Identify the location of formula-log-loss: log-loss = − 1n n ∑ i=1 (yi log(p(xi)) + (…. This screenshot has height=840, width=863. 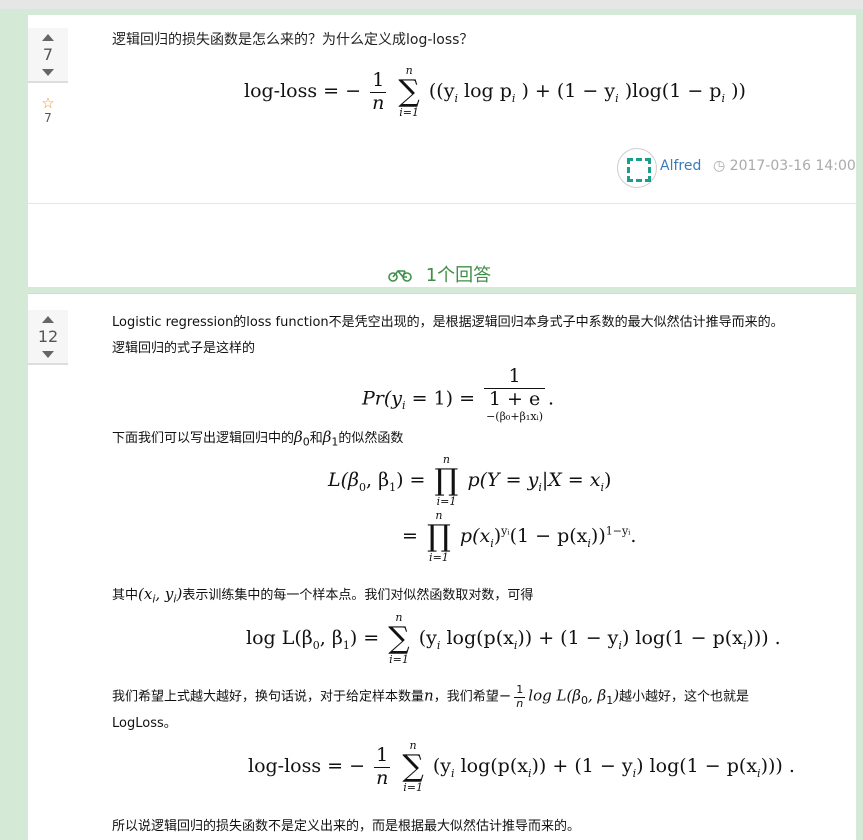
(521, 766).